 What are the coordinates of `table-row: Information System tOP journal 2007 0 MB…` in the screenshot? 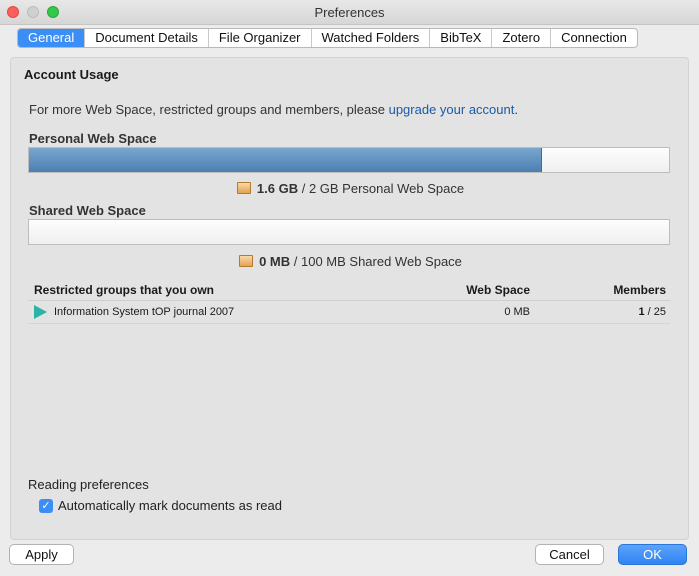 It's located at (349, 312).